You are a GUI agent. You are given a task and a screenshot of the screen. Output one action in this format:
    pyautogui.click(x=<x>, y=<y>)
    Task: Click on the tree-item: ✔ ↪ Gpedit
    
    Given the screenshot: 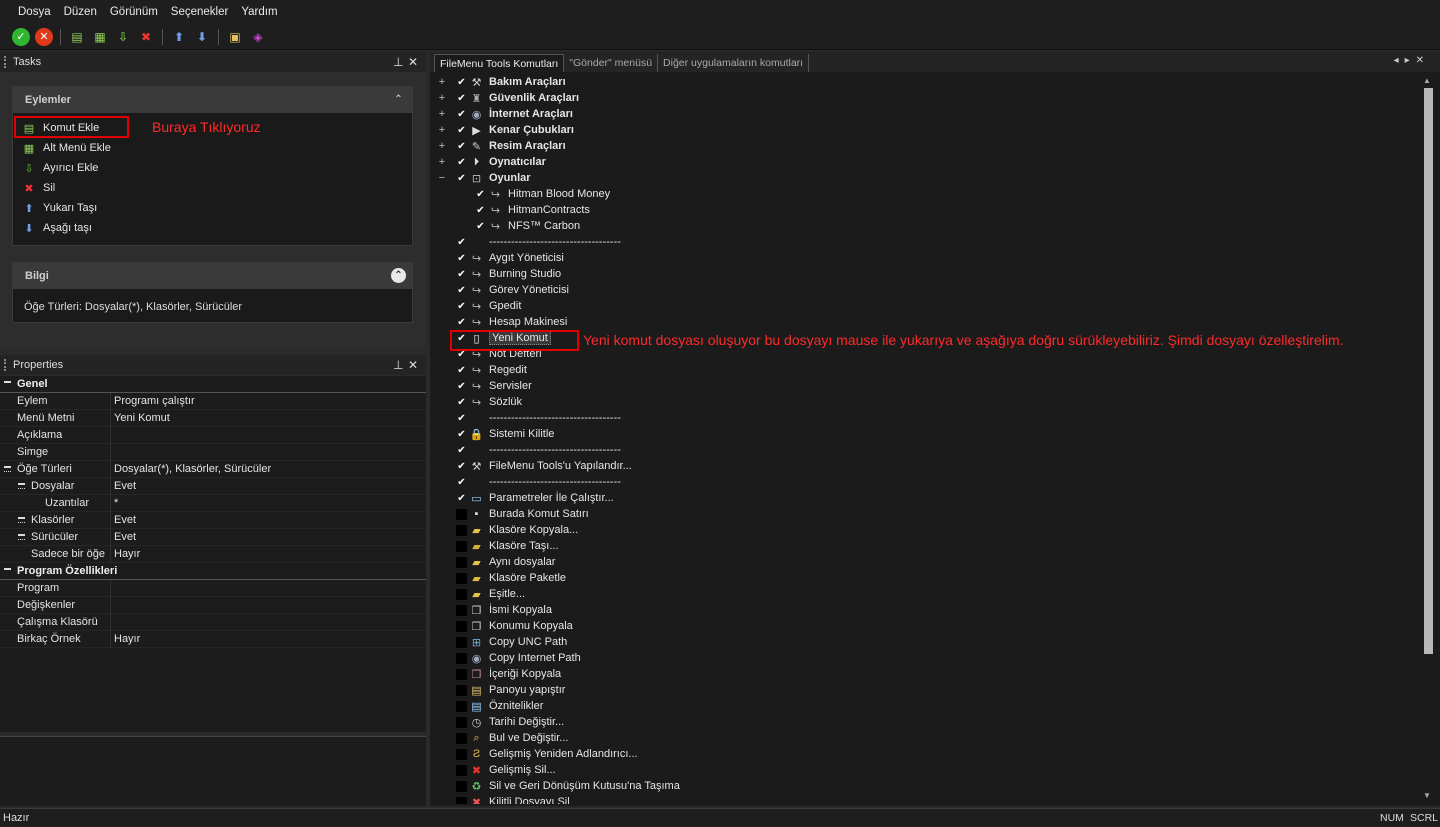 What is the action you would take?
    pyautogui.click(x=922, y=306)
    